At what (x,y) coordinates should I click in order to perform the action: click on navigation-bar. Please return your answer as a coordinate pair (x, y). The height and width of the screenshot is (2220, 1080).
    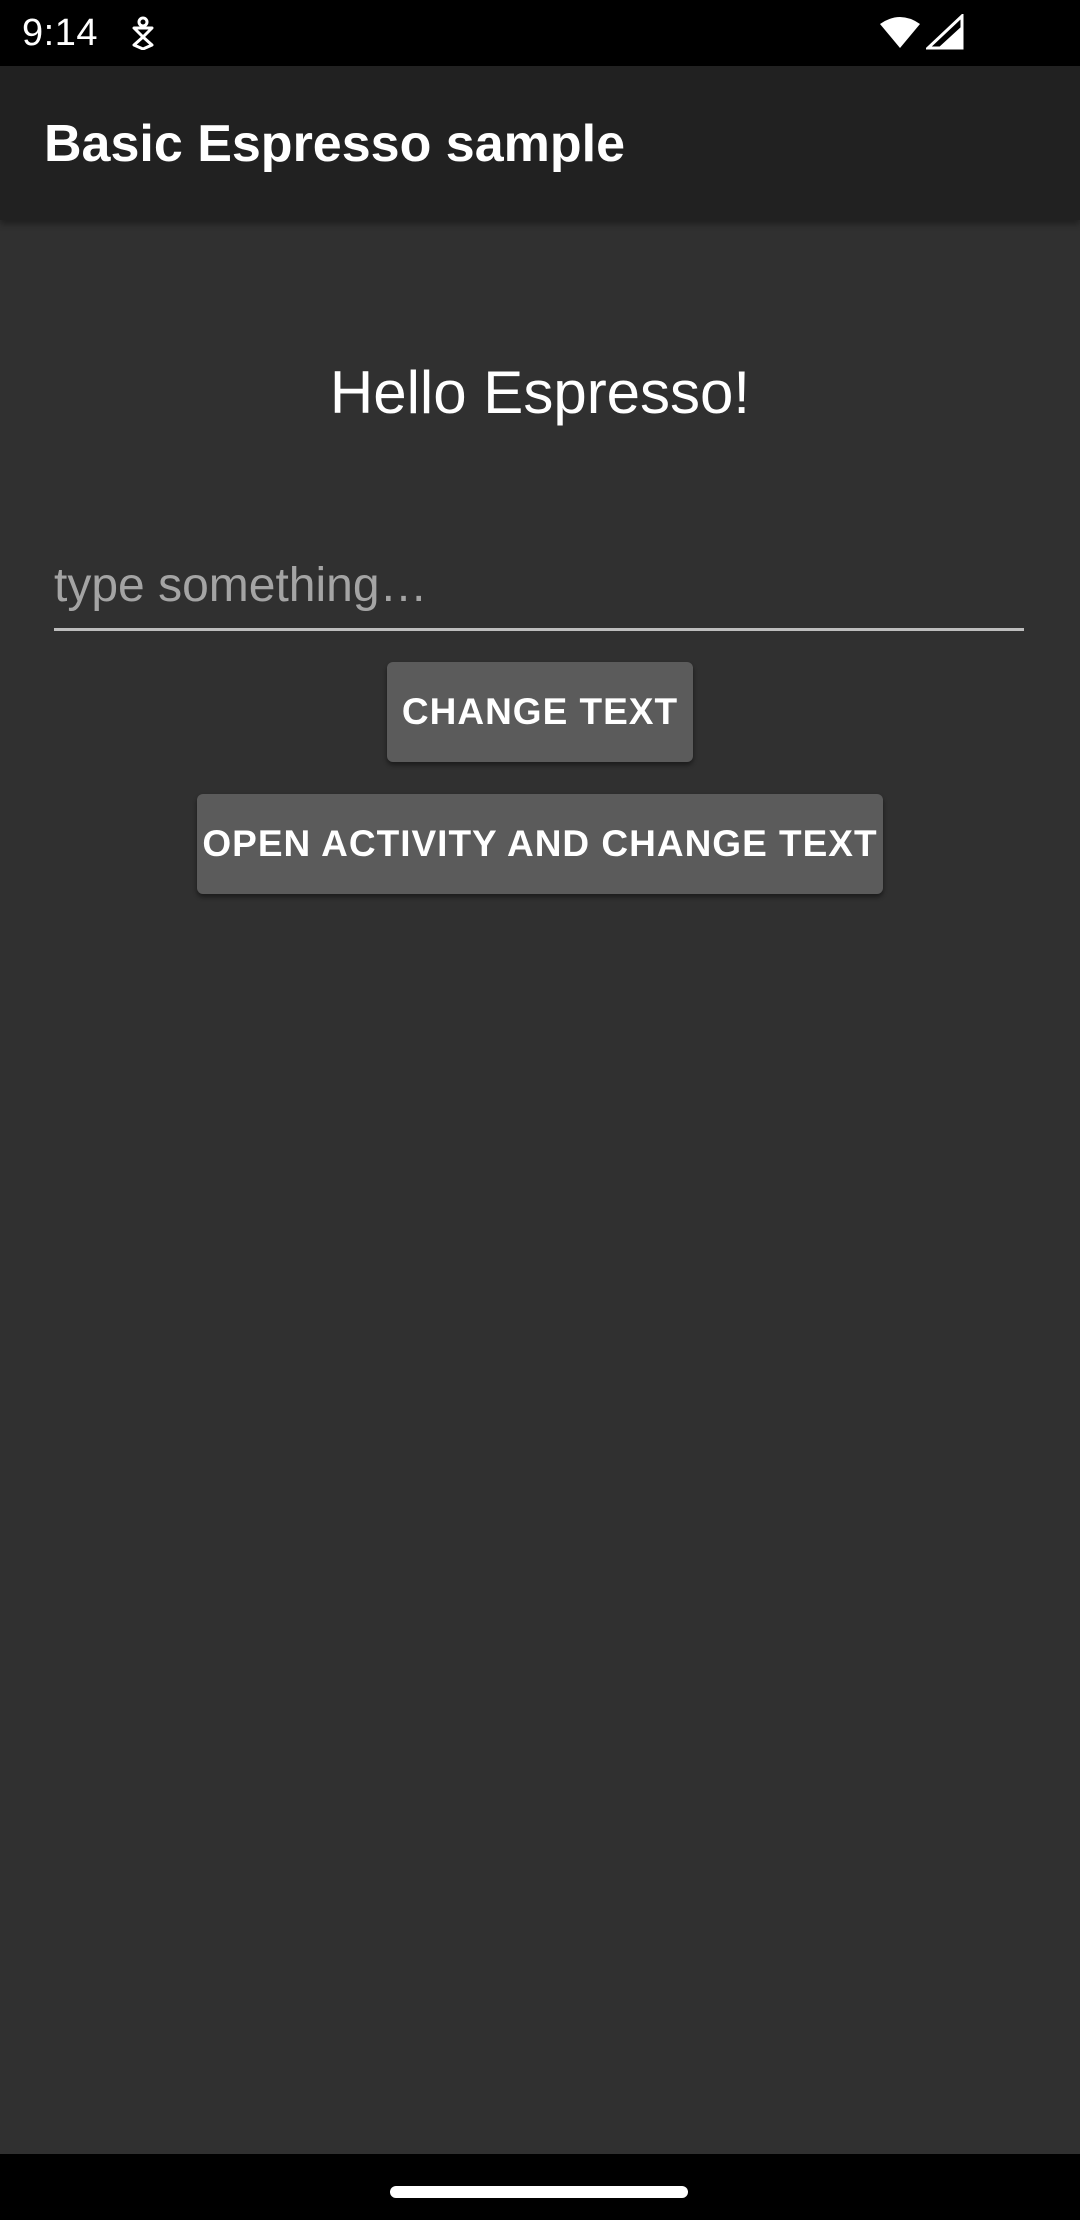
    Looking at the image, I should click on (540, 2187).